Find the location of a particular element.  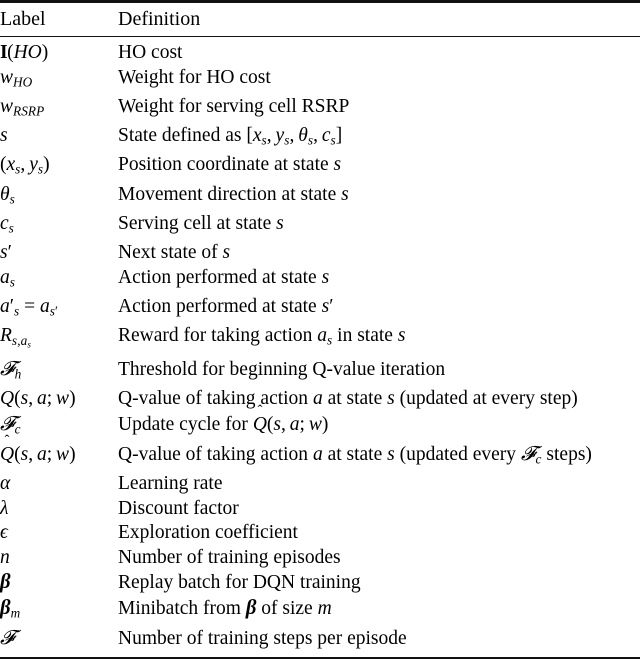

row-definition-episodes: Number of training episodes is located at coordinates (229, 557).